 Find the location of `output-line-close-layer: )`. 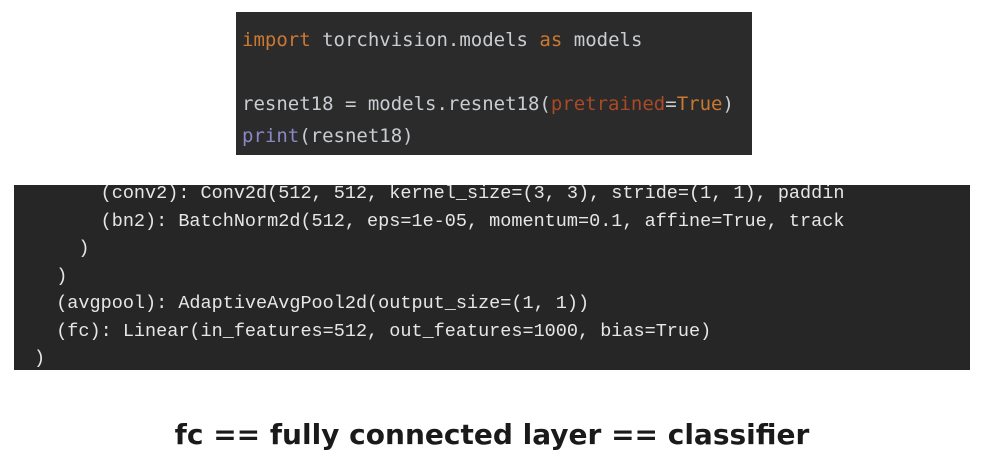

output-line-close-layer: ) is located at coordinates (51, 276).